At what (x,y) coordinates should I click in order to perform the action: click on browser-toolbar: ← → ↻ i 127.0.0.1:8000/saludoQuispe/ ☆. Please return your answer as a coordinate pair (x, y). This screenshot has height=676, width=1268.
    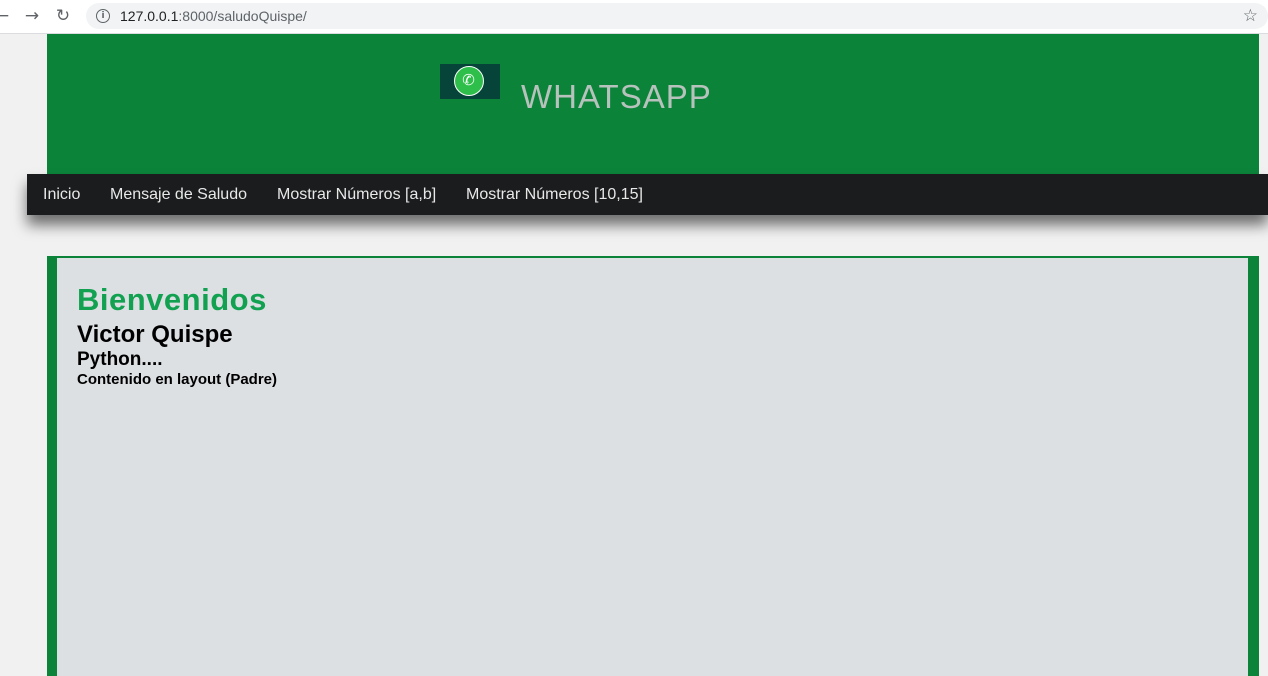
    Looking at the image, I should click on (634, 17).